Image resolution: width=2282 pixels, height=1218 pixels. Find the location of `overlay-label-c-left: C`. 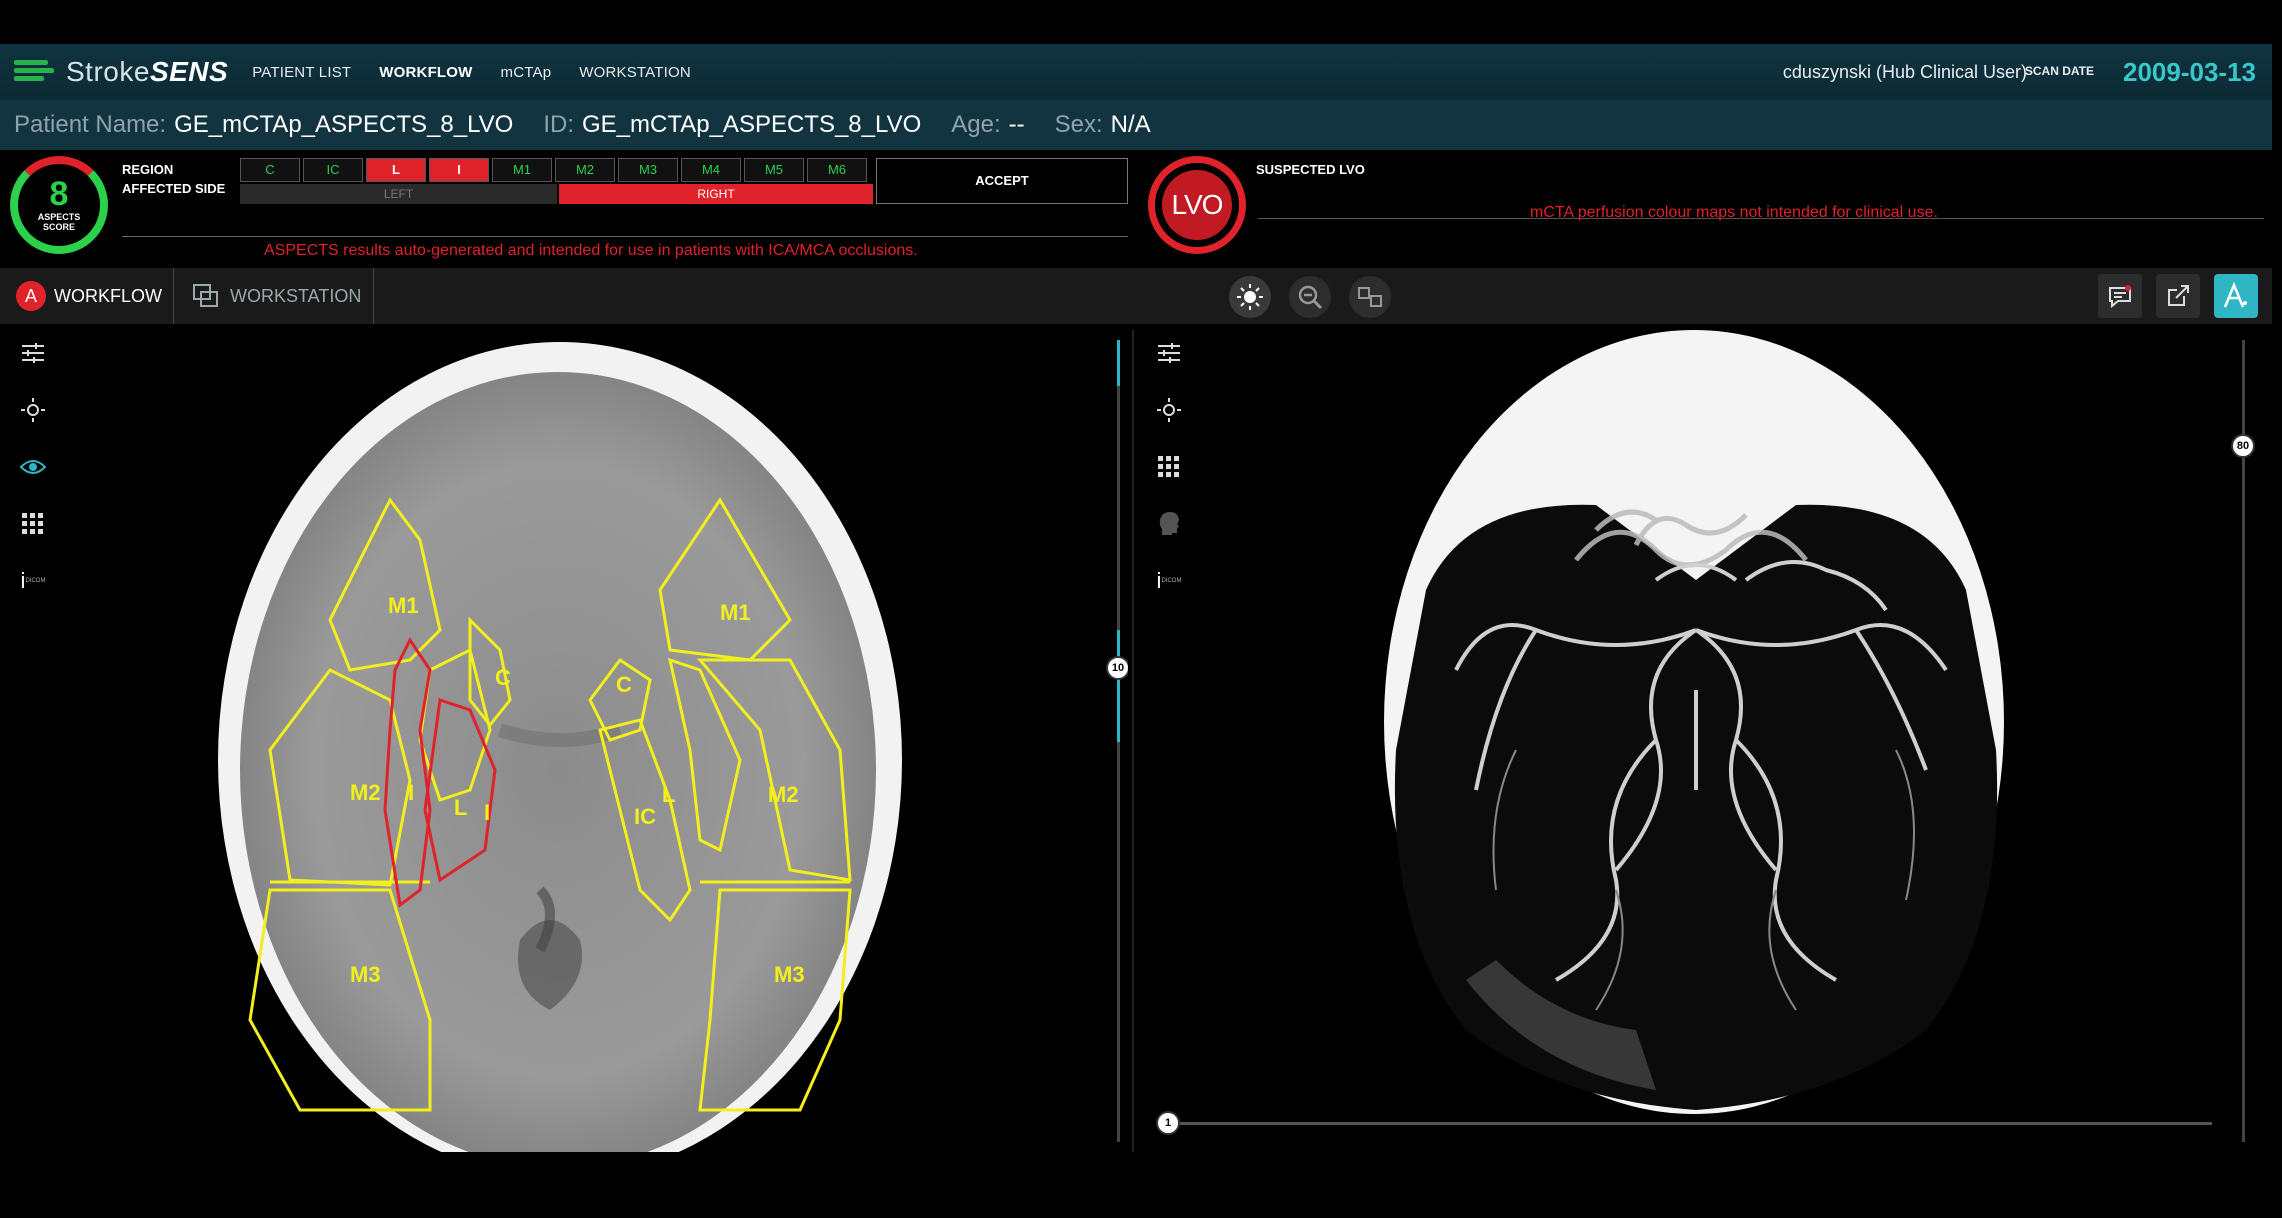

overlay-label-c-left: C is located at coordinates (503, 677).